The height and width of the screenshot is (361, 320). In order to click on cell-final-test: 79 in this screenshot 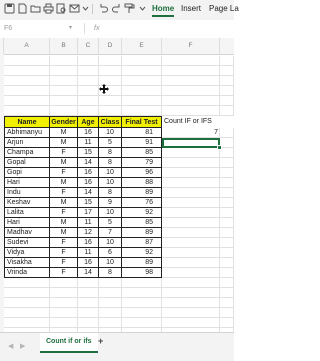, I will do `click(142, 163)`.